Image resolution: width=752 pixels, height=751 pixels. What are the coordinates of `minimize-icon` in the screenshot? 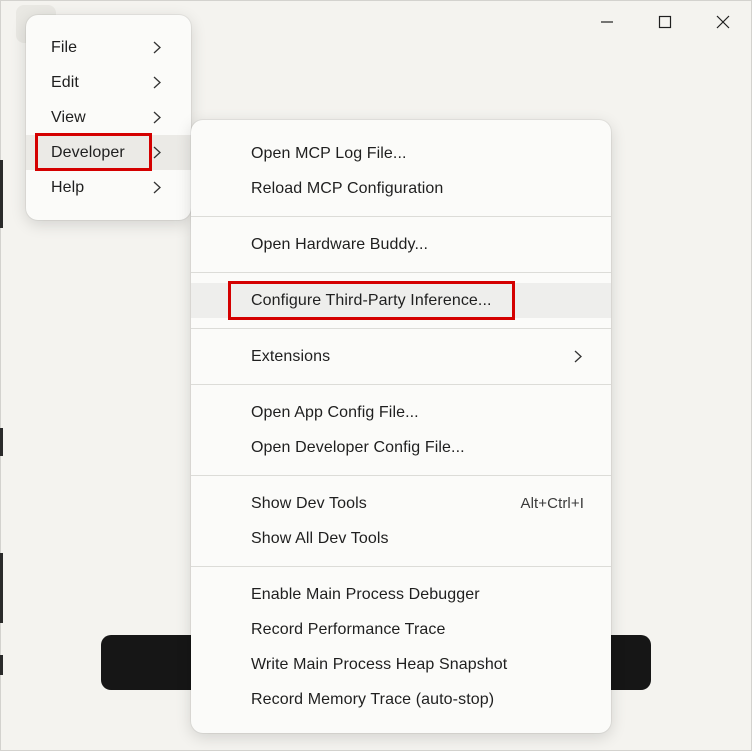 It's located at (607, 22).